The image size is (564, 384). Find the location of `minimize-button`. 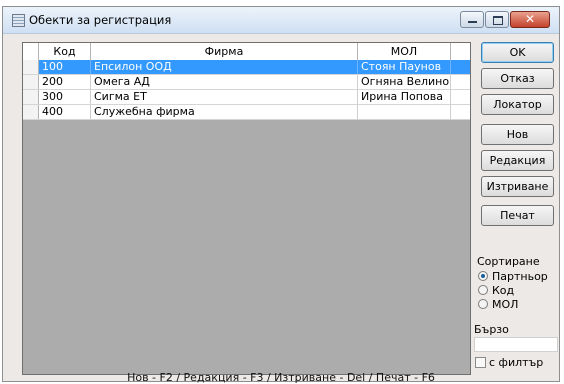

minimize-button is located at coordinates (472, 19).